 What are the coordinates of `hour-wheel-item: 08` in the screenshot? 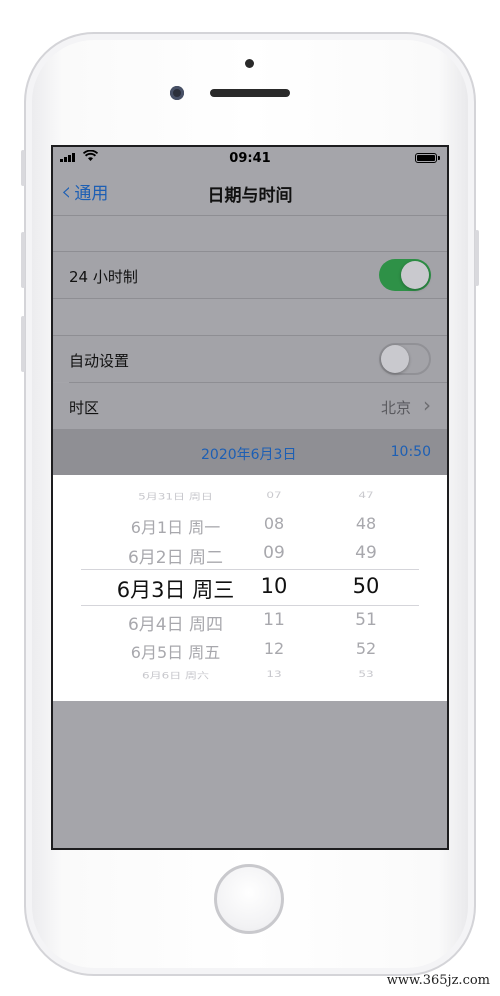 It's located at (274, 523).